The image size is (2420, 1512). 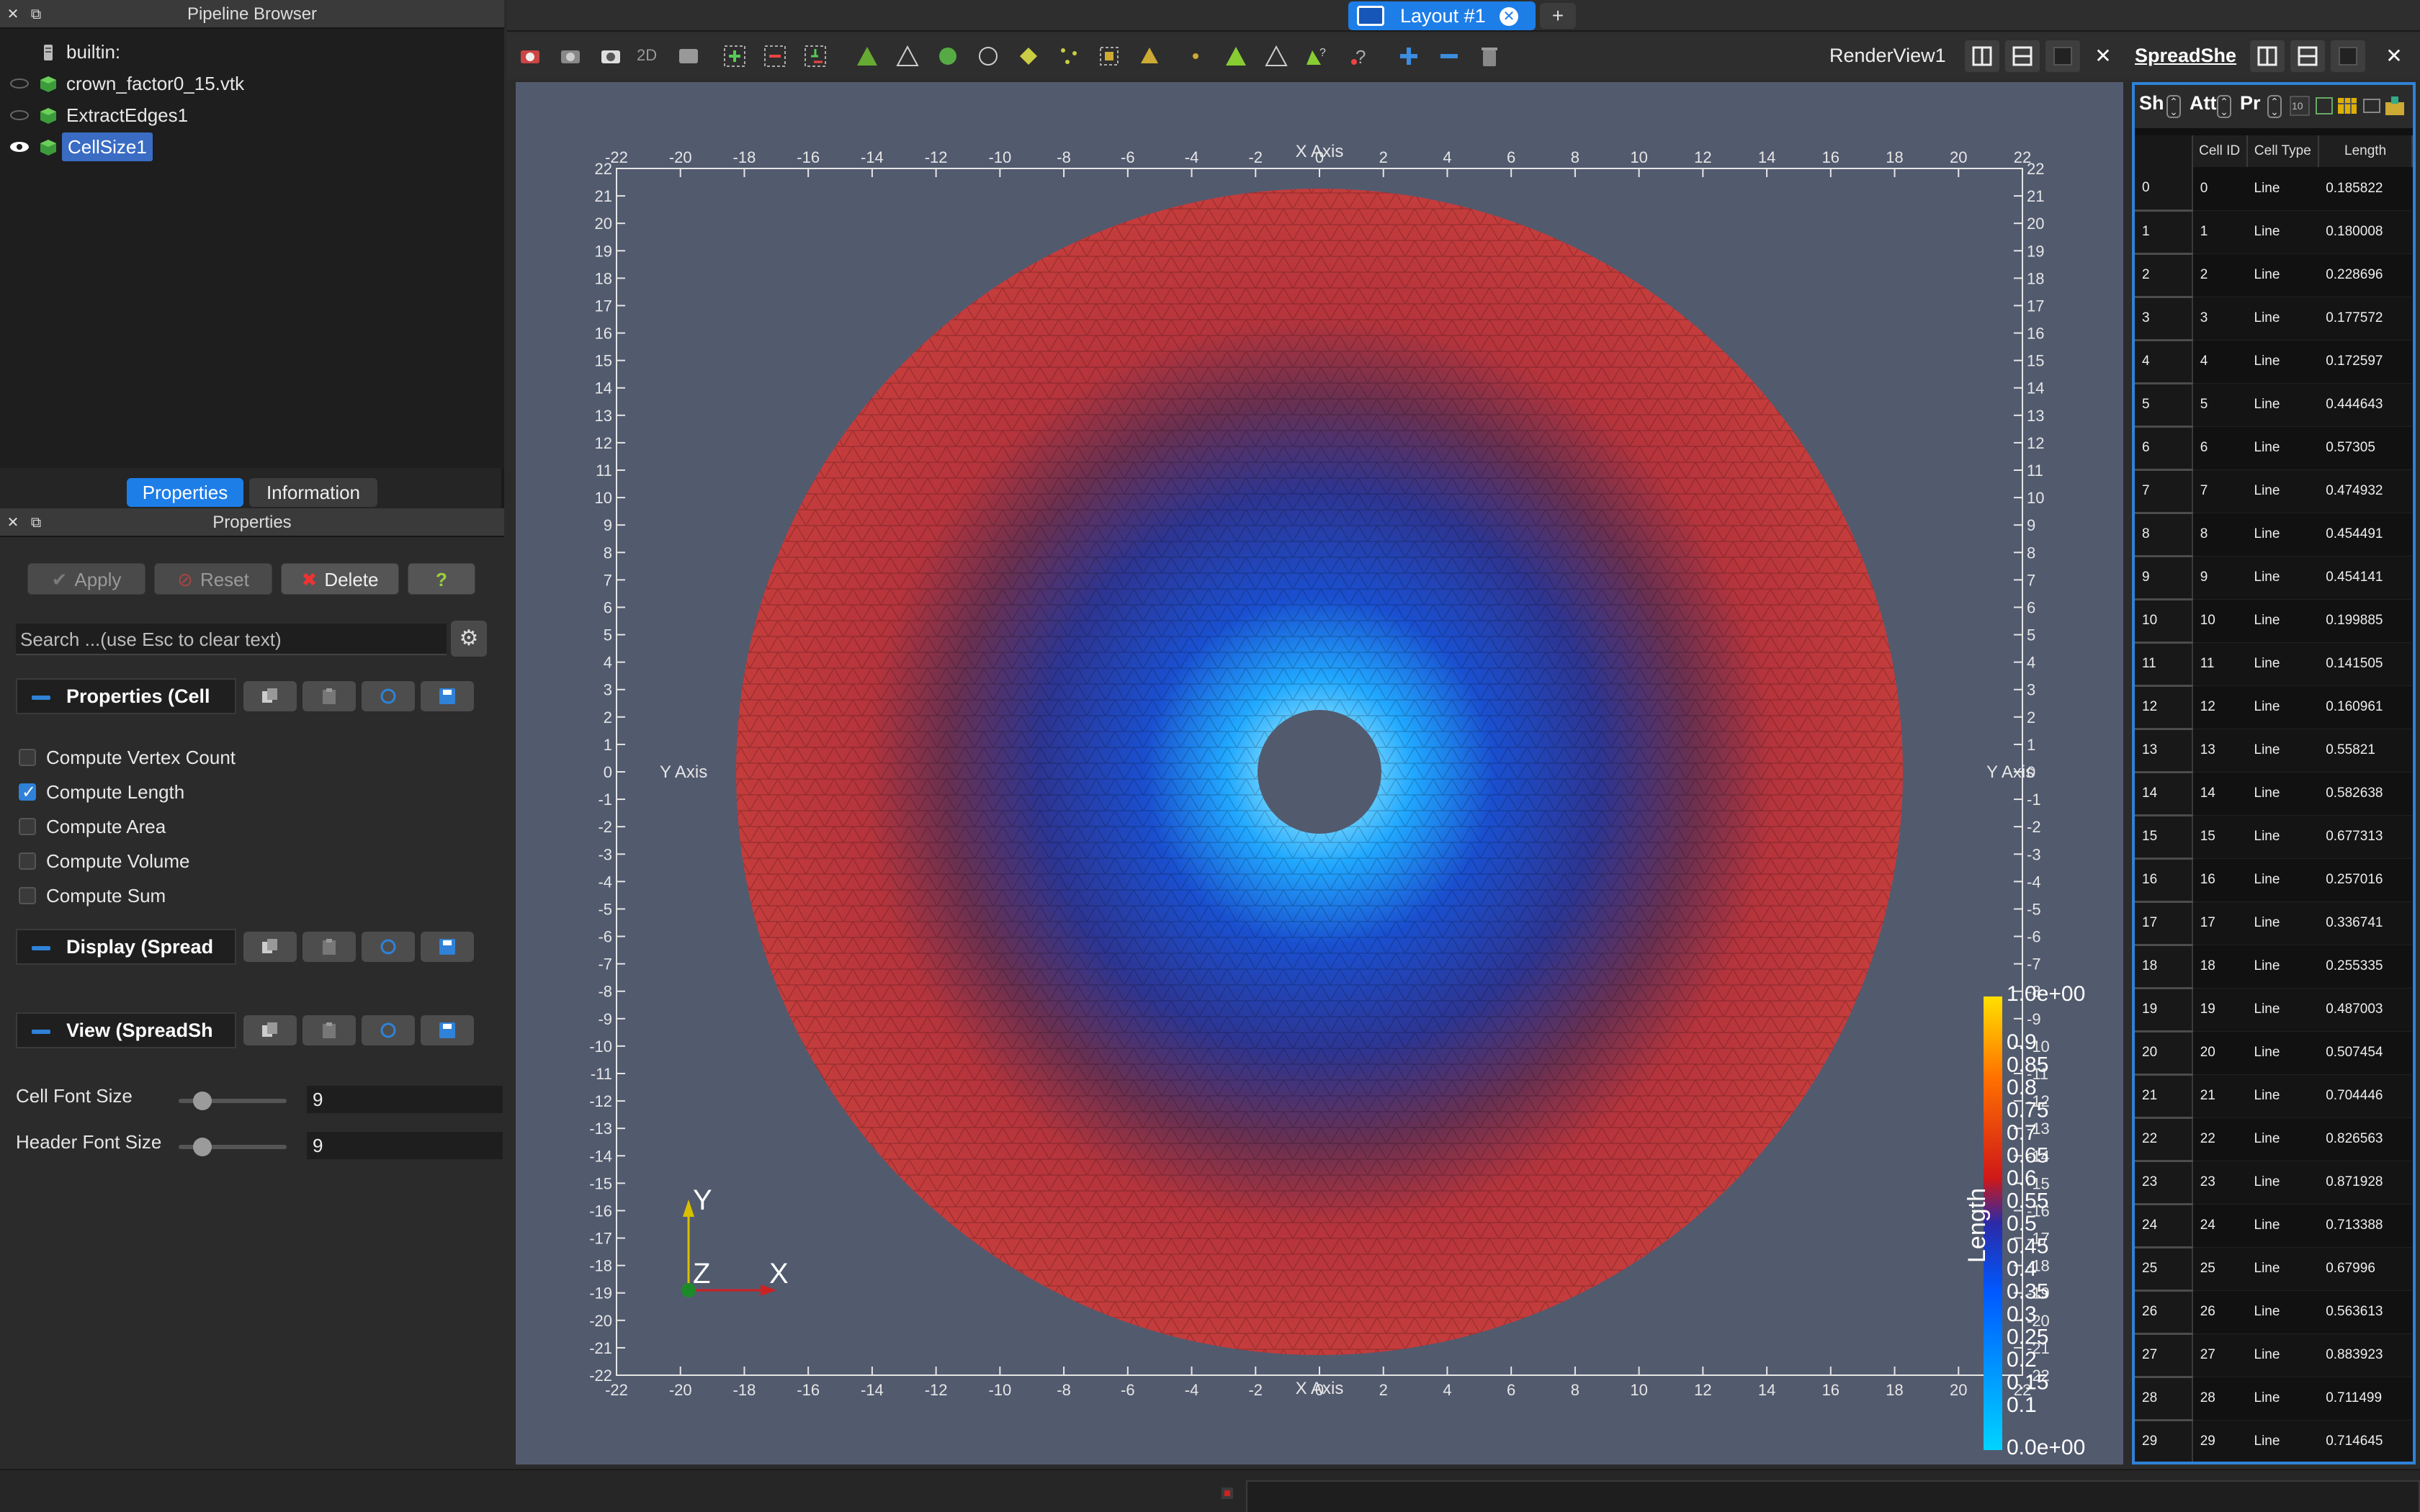 I want to click on cell-id-cell: 21, so click(x=2219, y=1096).